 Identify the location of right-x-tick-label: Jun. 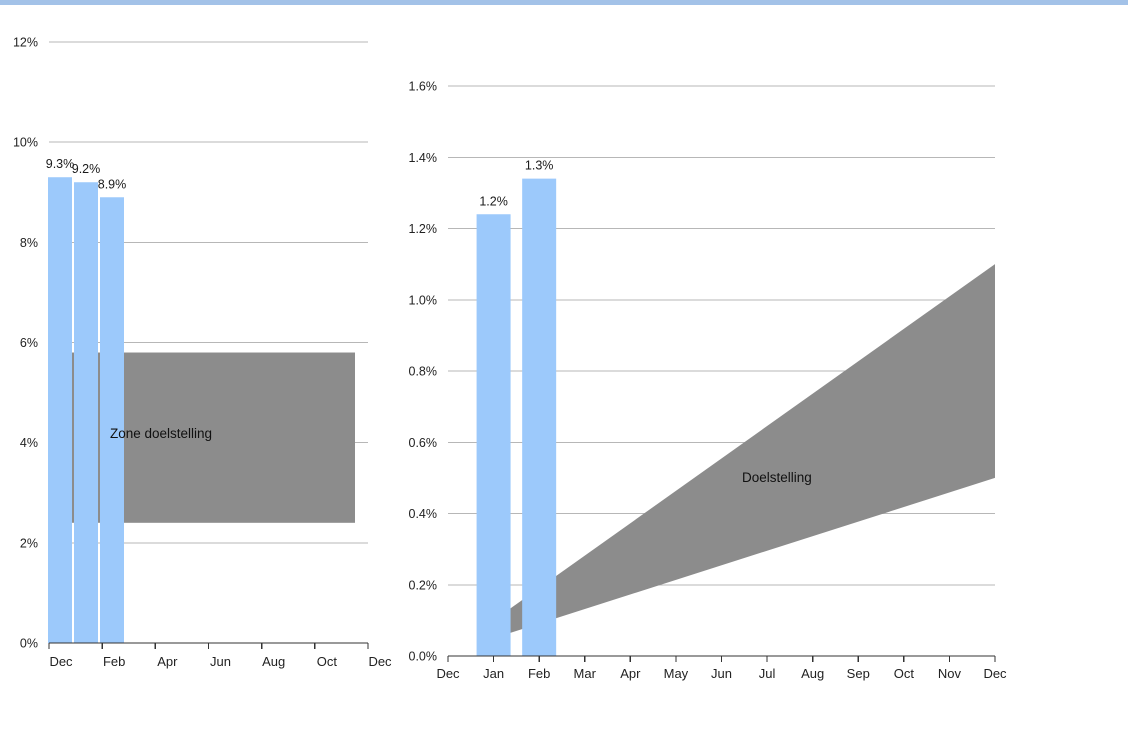
(721, 673).